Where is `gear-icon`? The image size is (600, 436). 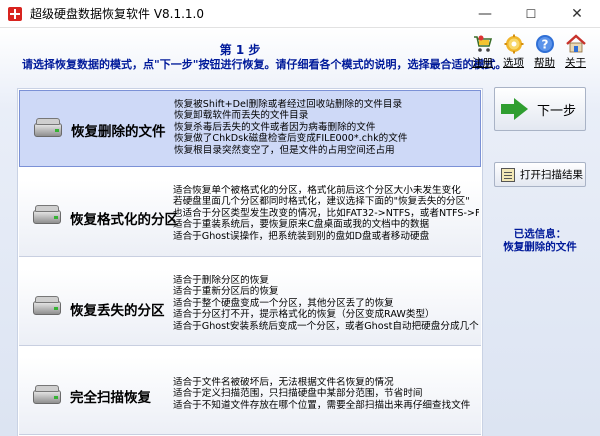 gear-icon is located at coordinates (513, 44).